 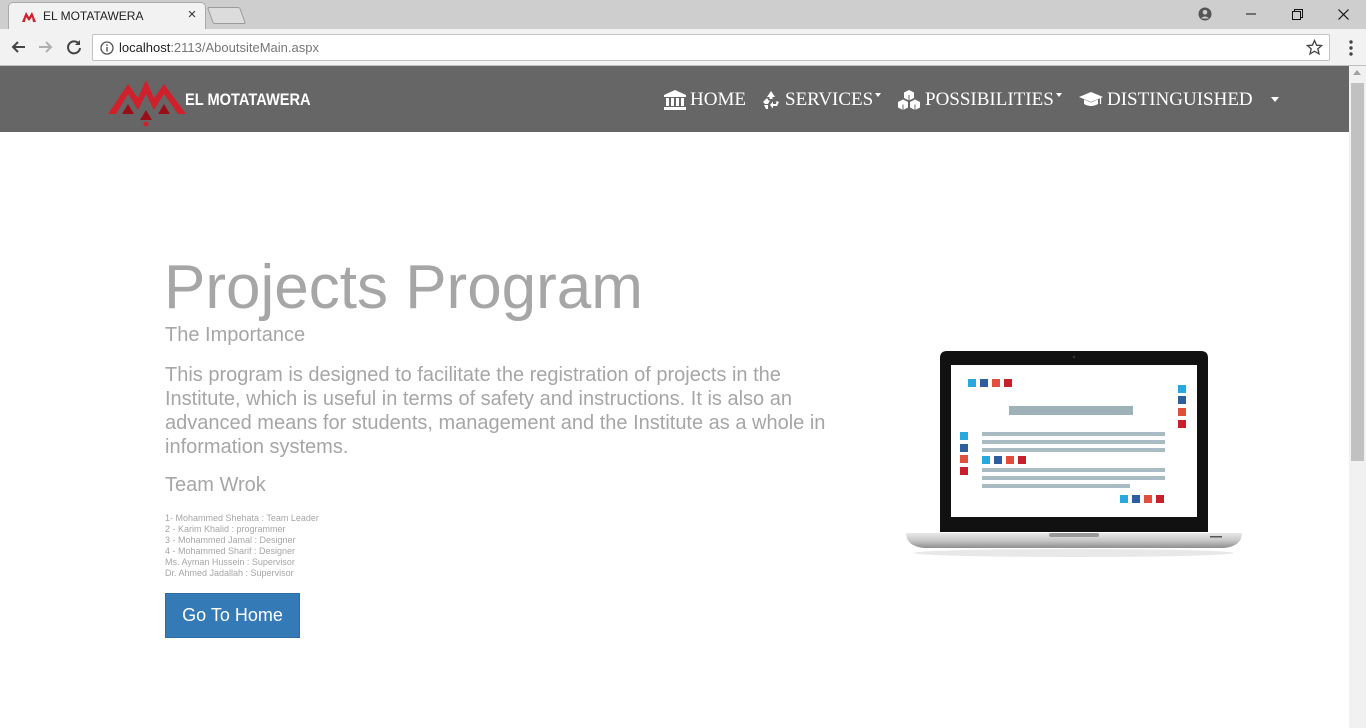 I want to click on bank-icon, so click(x=675, y=100).